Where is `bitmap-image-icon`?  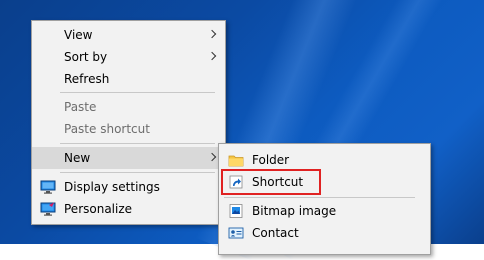
bitmap-image-icon is located at coordinates (236, 211).